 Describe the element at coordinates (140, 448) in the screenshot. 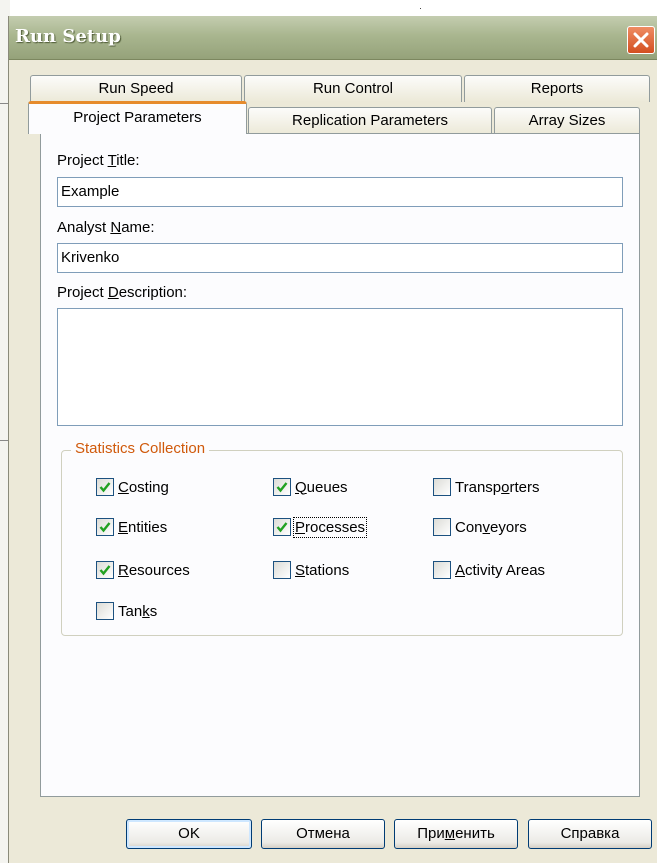

I see `statistics-collection-legend: Statistics Collection` at that location.